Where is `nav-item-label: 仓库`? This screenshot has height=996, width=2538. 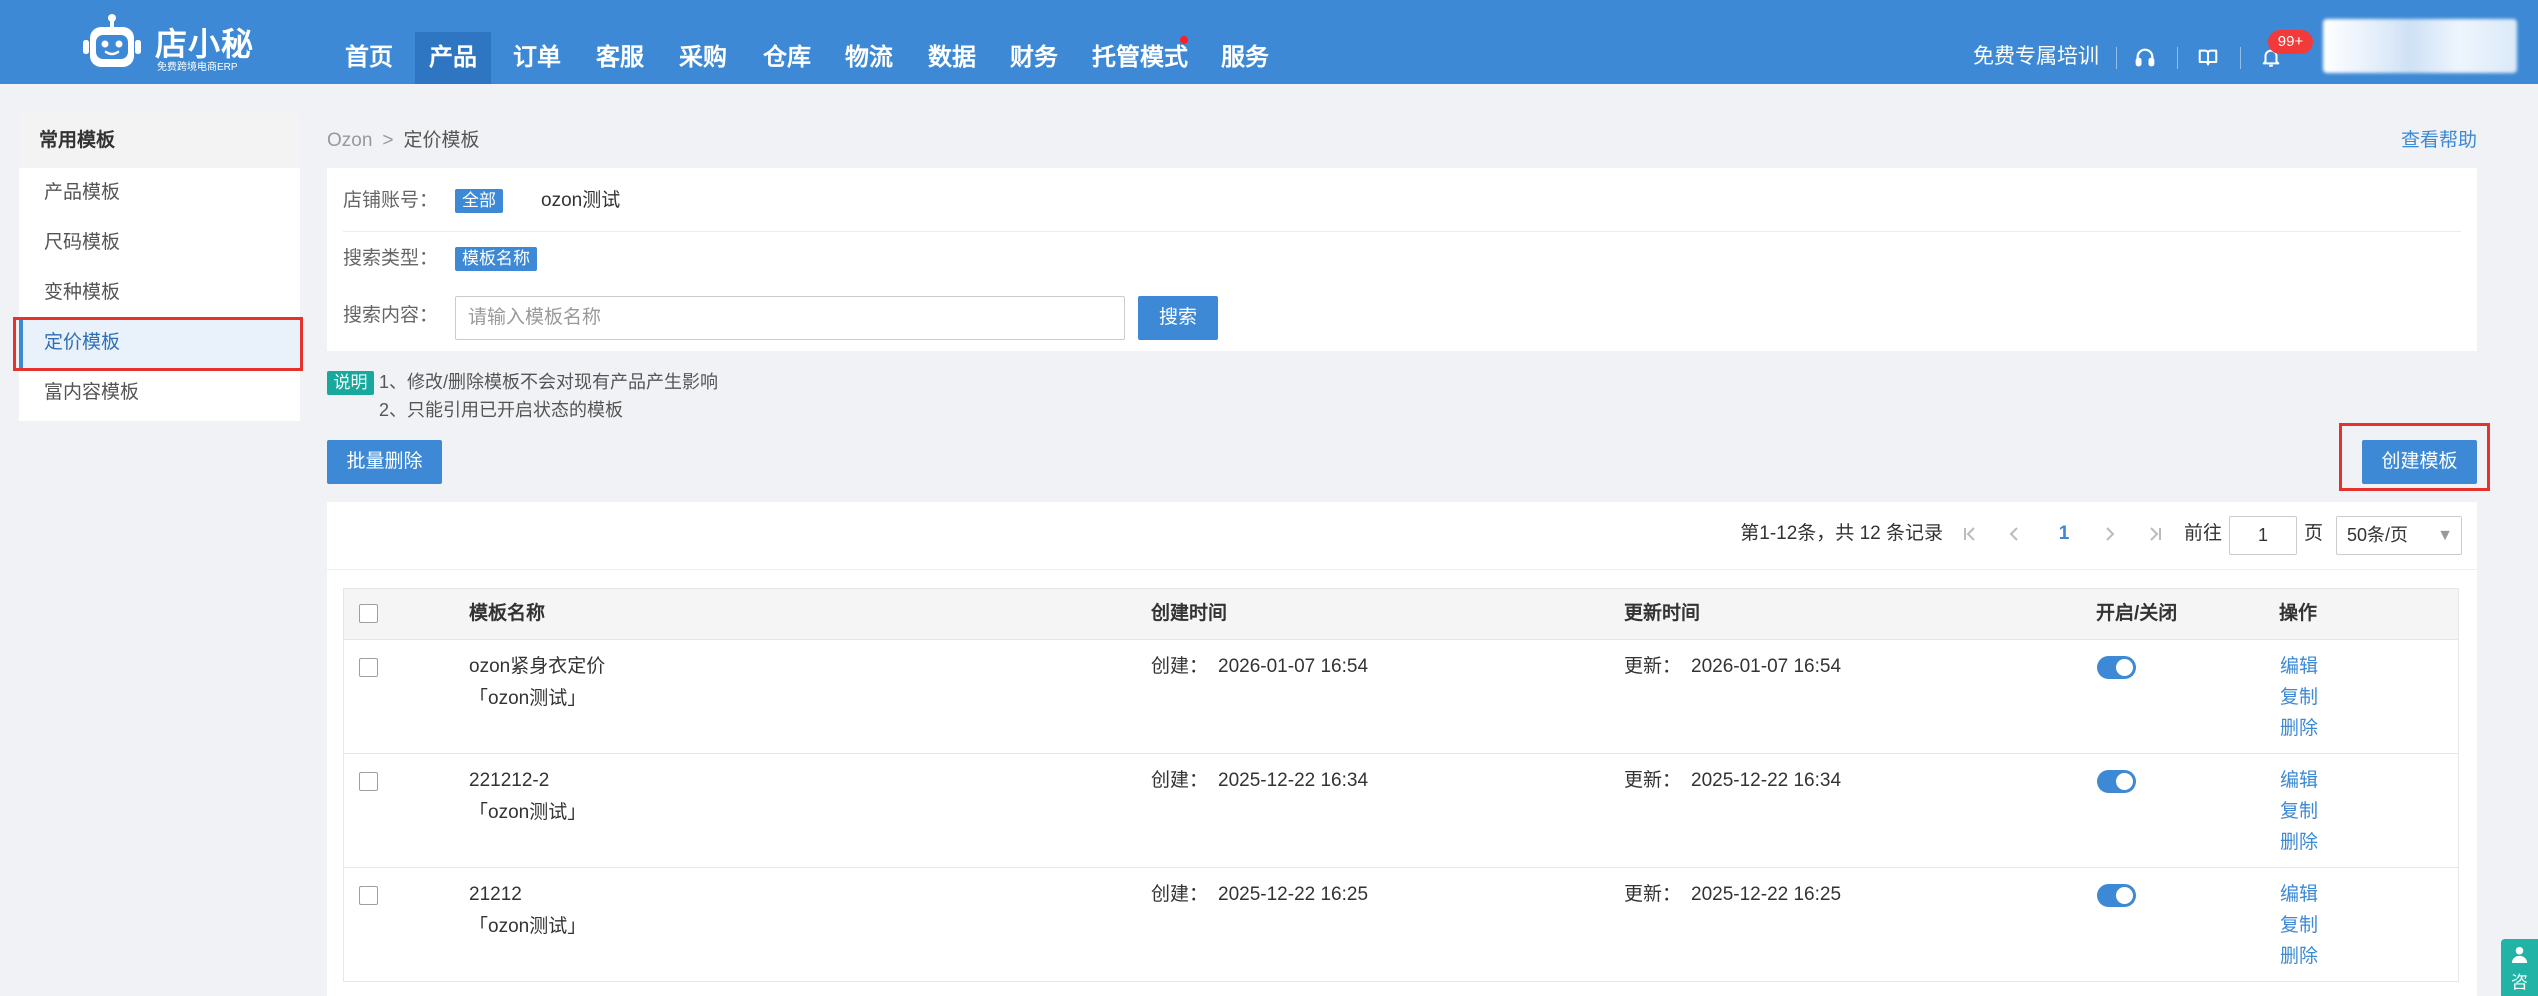
nav-item-label: 仓库 is located at coordinates (787, 57).